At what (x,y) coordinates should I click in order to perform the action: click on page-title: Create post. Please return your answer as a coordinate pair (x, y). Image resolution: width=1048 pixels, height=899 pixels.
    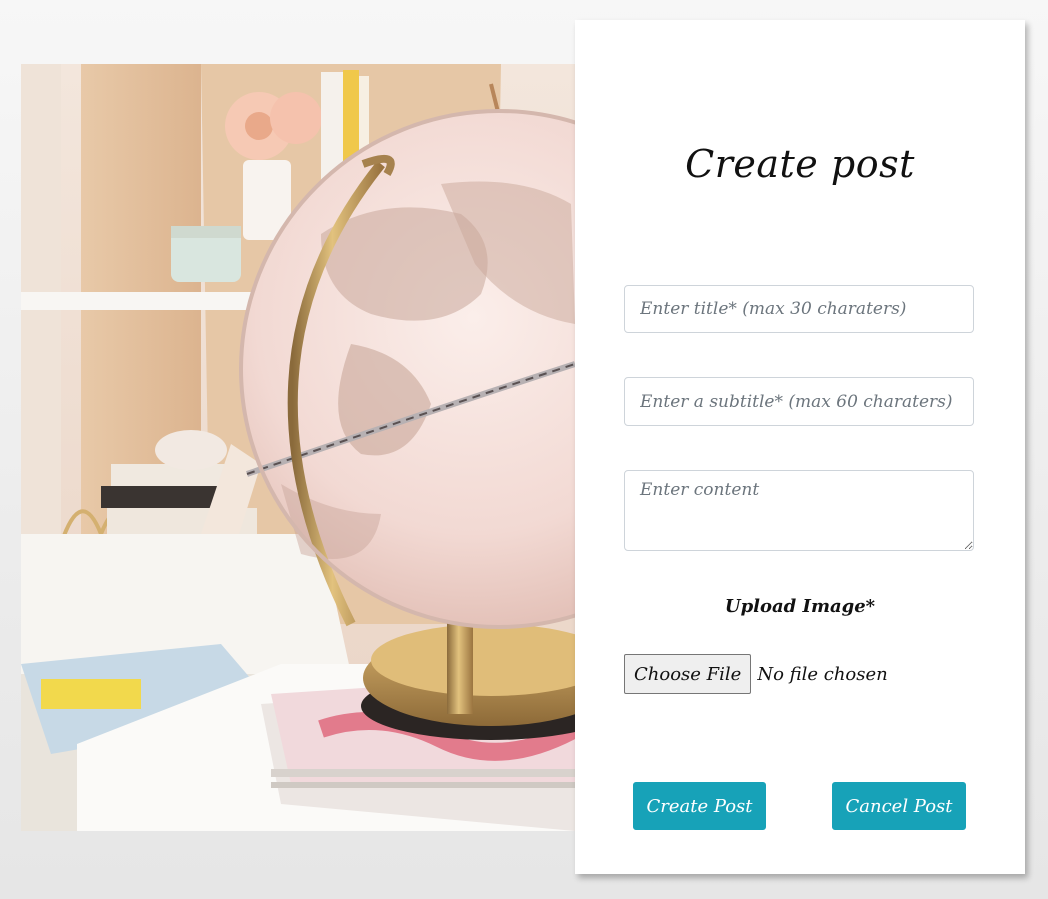
    Looking at the image, I should click on (800, 164).